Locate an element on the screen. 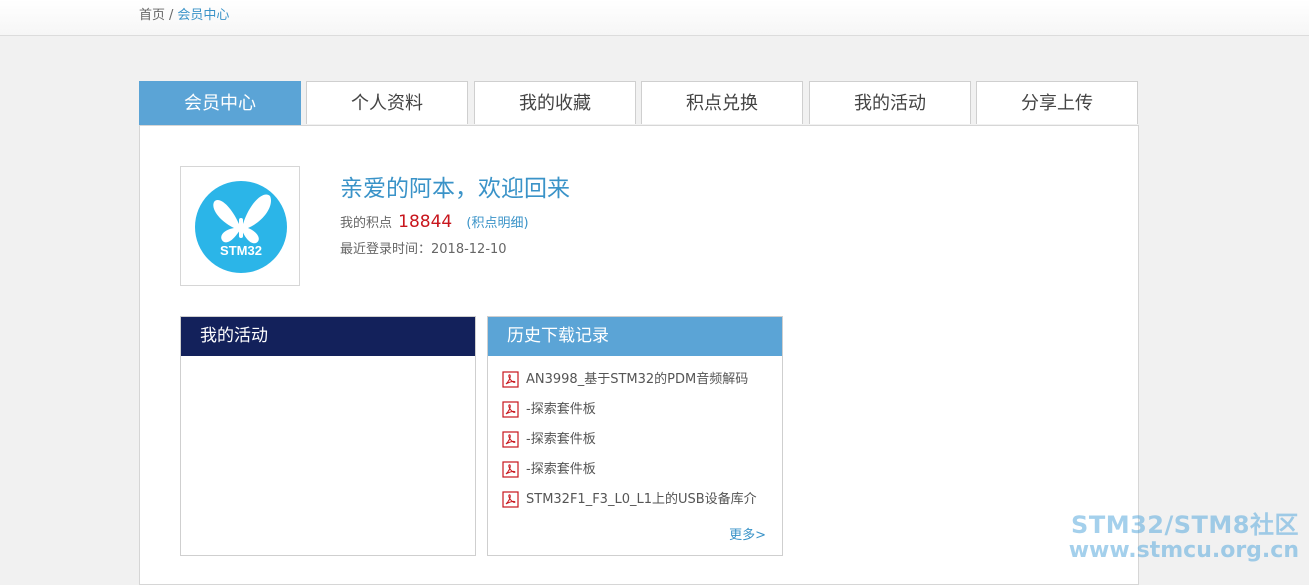 This screenshot has height=585, width=1309. download-item-title: AN3998_基于STM32的PDM音频解码 is located at coordinates (637, 379).